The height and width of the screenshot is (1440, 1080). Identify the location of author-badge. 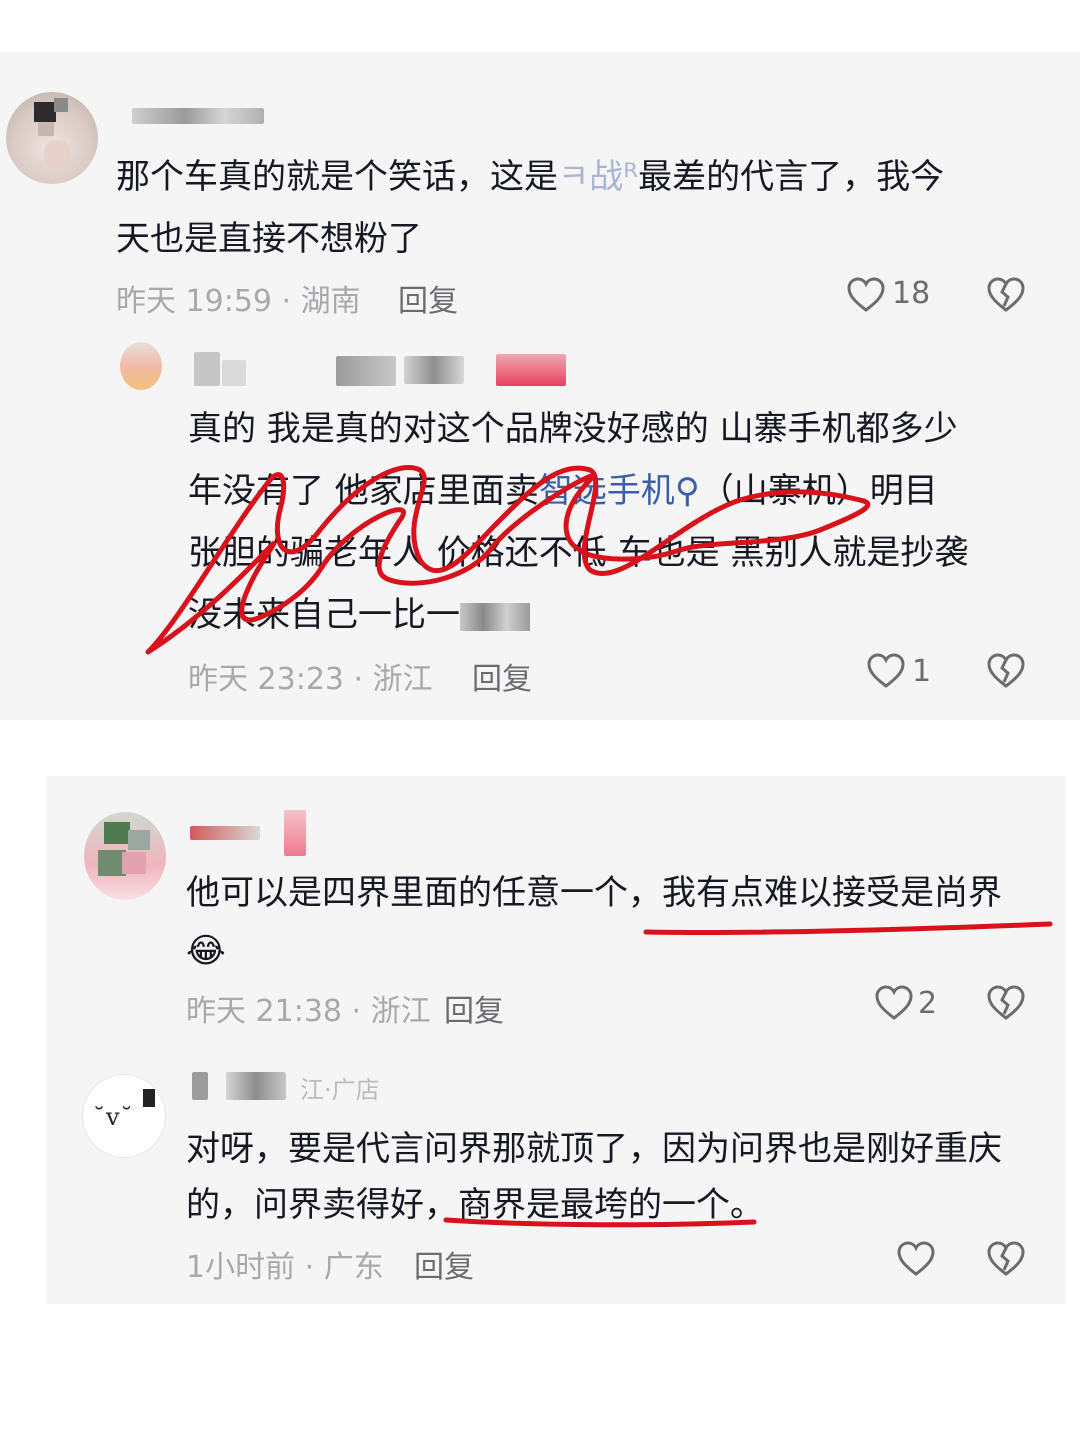
(531, 370).